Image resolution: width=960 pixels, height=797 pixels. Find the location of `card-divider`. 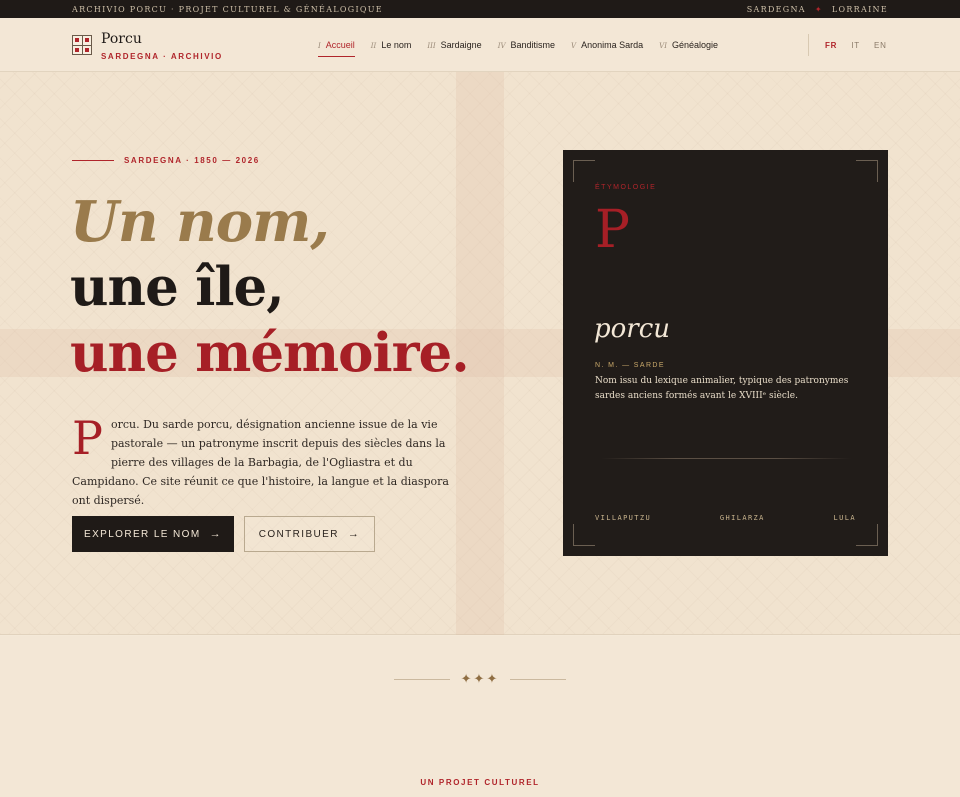

card-divider is located at coordinates (726, 458).